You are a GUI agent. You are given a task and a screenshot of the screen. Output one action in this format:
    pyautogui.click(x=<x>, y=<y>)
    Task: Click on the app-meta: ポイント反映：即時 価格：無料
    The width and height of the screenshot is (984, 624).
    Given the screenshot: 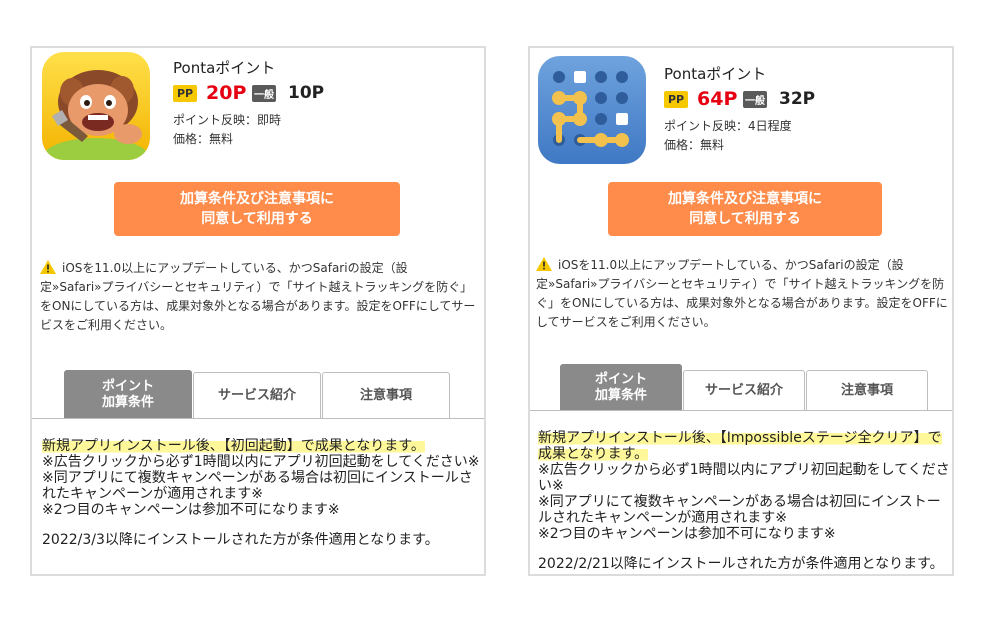 What is the action you would take?
    pyautogui.click(x=248, y=130)
    